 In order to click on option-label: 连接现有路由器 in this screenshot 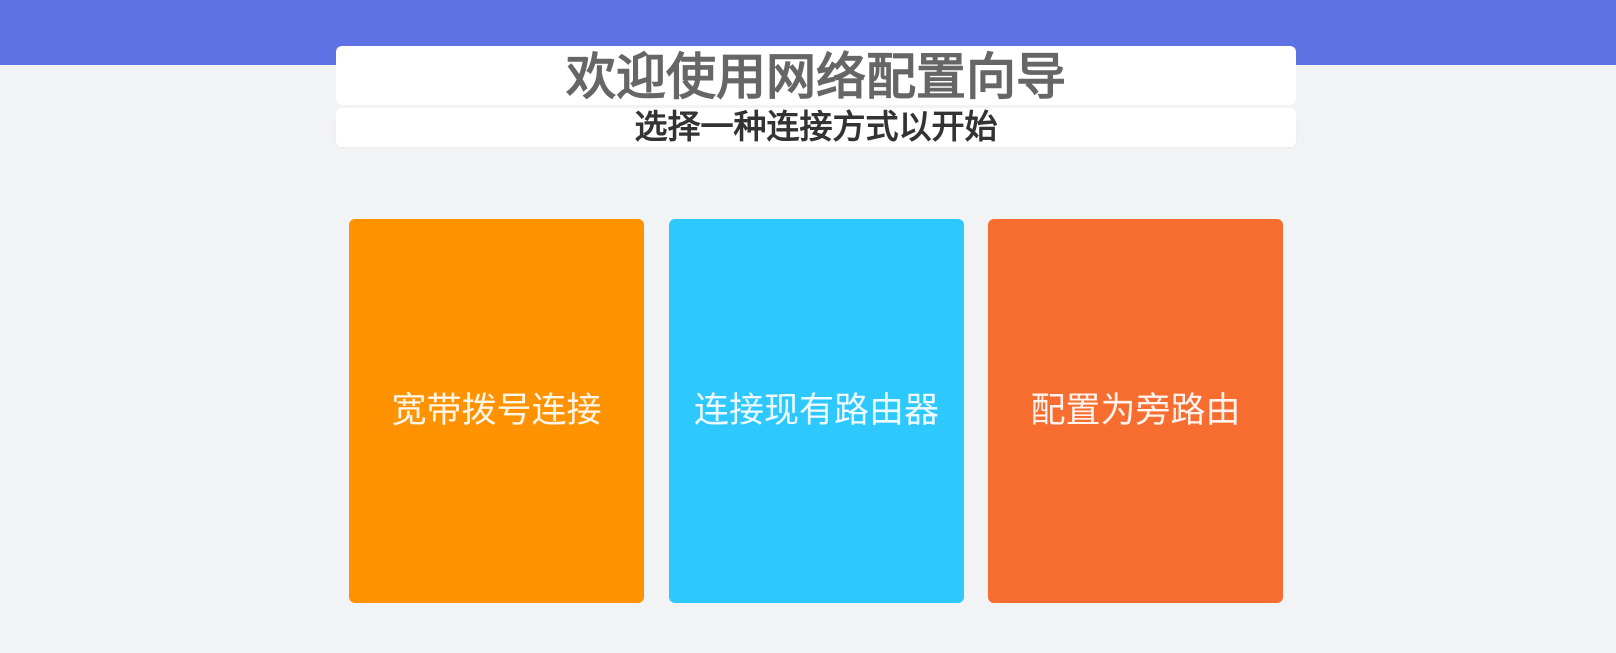, I will do `click(816, 410)`.